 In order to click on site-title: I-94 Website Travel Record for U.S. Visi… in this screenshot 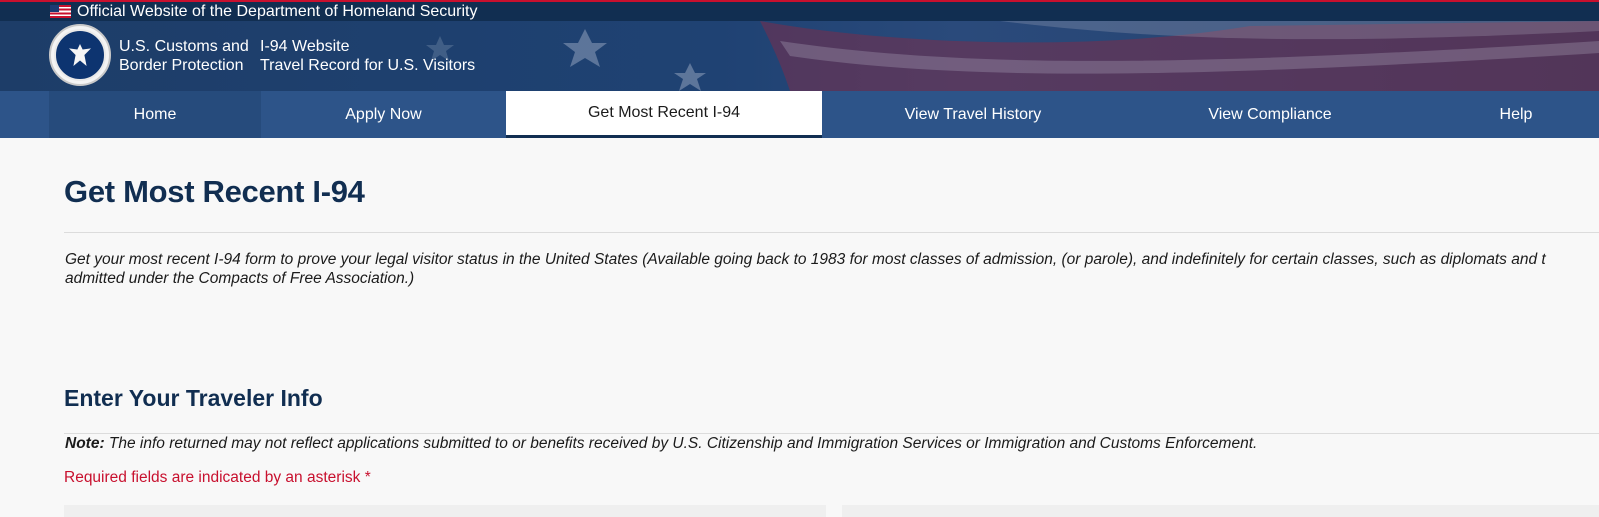, I will do `click(367, 56)`.